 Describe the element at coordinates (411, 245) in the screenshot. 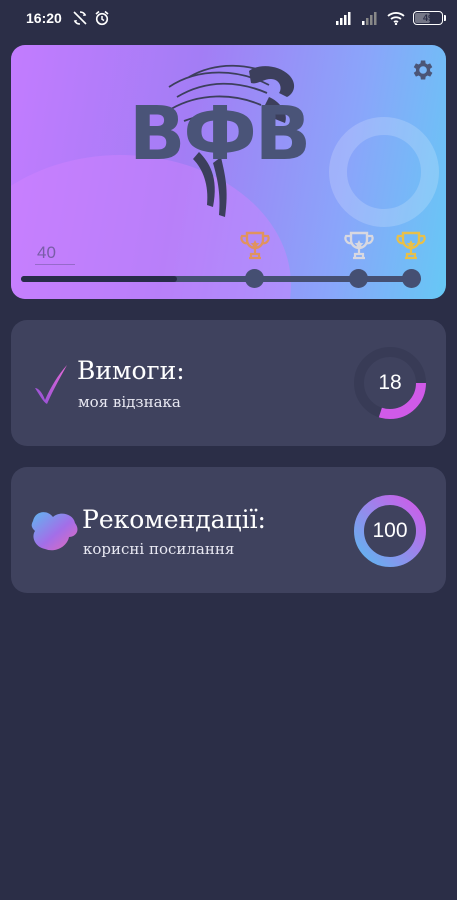

I see `trophy-gold-icon` at that location.